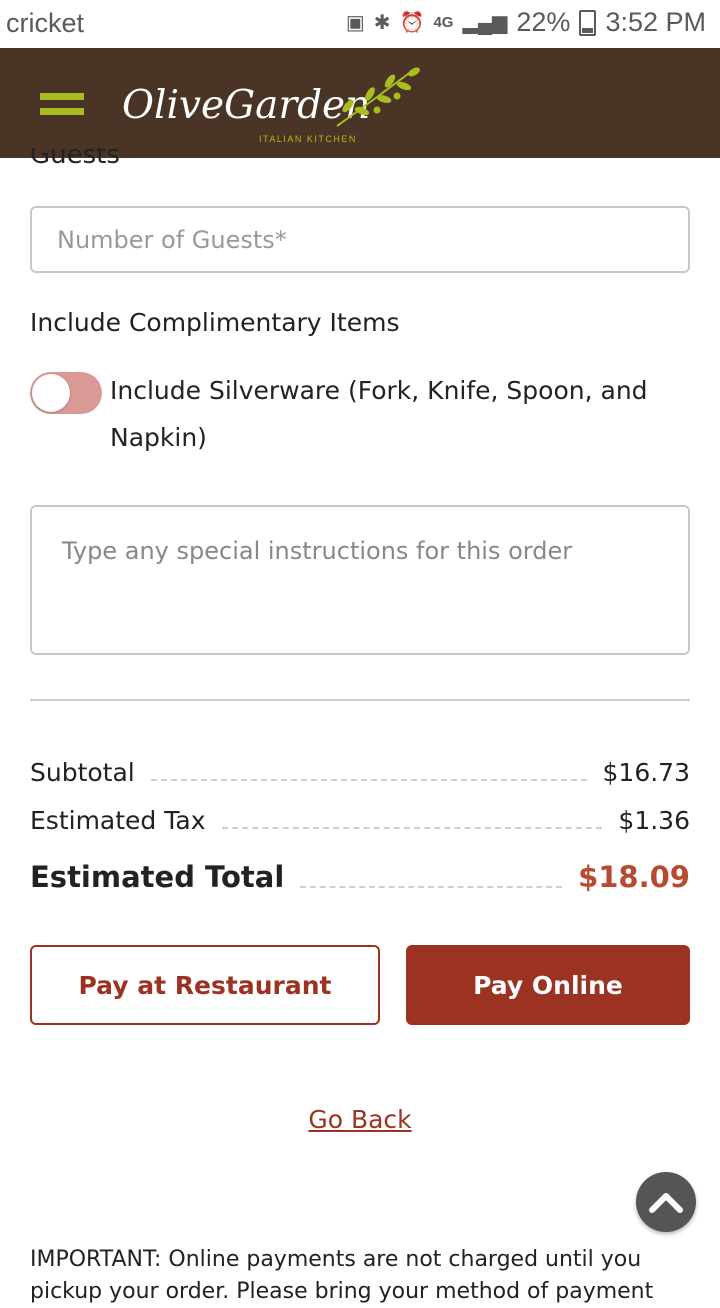 The width and height of the screenshot is (720, 1308). Describe the element at coordinates (157, 877) in the screenshot. I see `total-label: Estimated Total` at that location.